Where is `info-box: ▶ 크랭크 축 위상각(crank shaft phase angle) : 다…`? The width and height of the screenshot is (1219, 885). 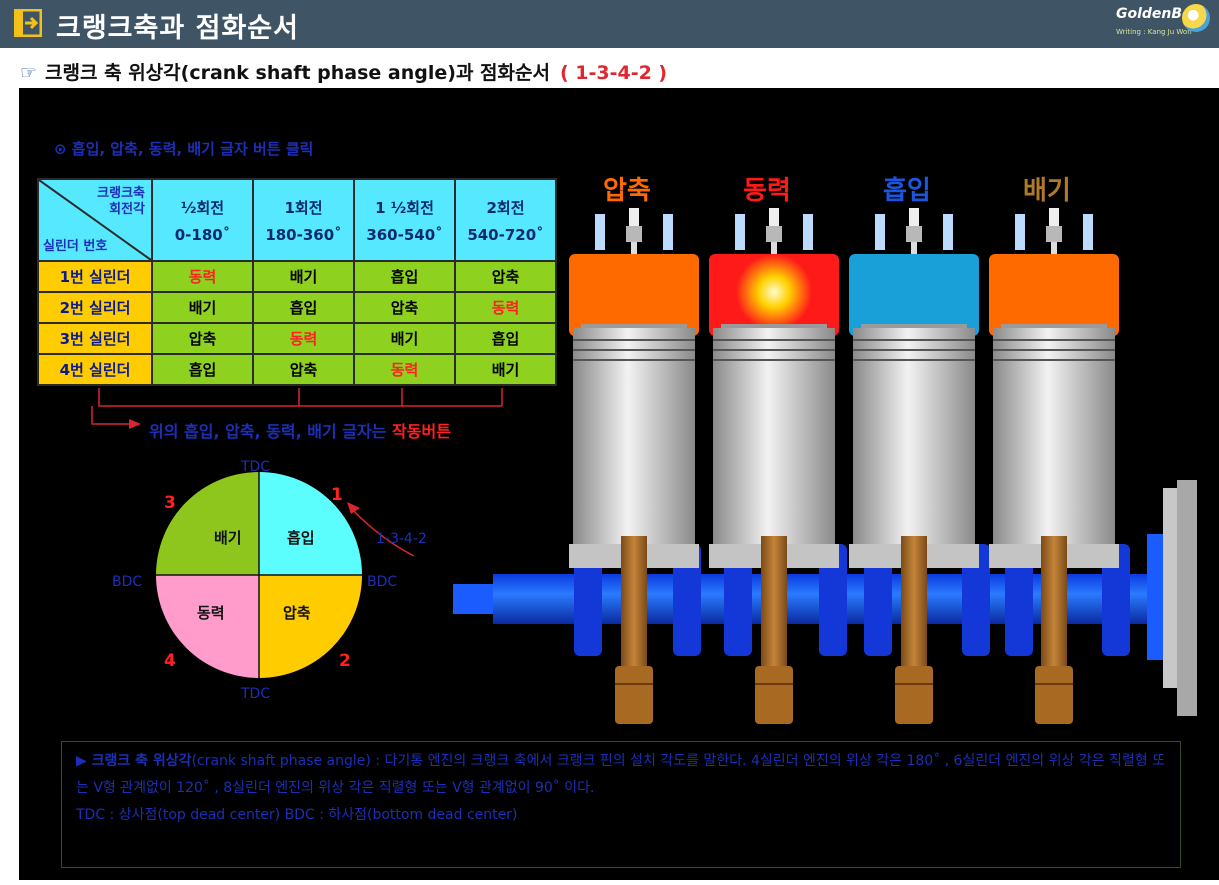
info-box: ▶ 크랭크 축 위상각(crank shaft phase angle) : 다… is located at coordinates (621, 804).